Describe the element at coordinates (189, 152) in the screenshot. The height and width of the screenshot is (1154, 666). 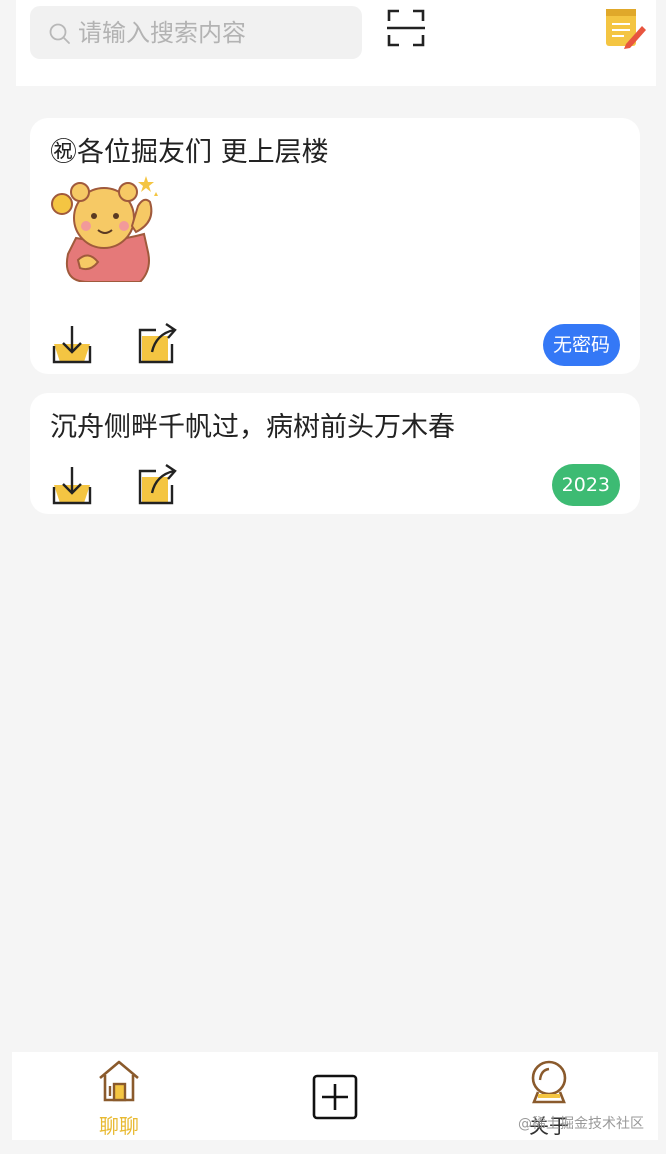
I see `note-text: ㊗各位掘友们 更上层楼` at that location.